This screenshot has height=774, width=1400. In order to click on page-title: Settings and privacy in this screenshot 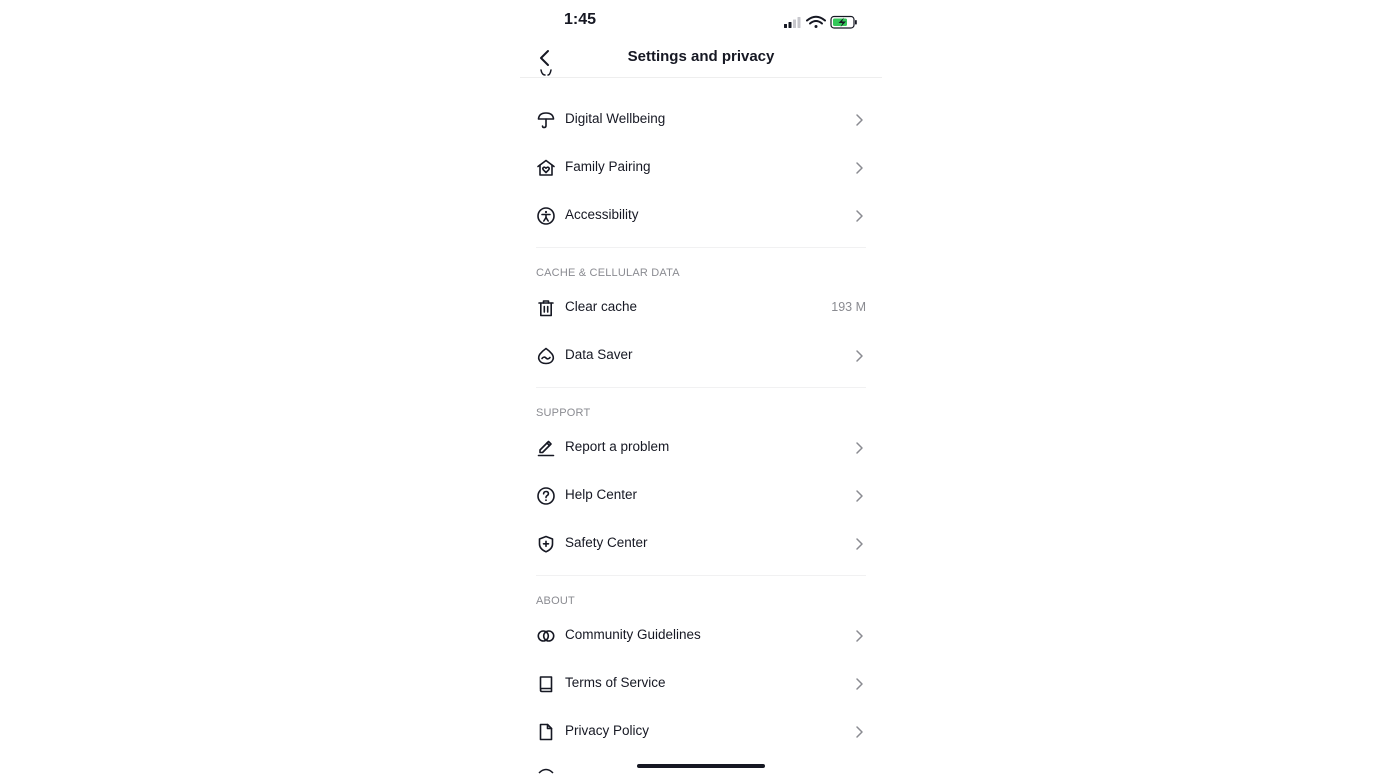, I will do `click(701, 56)`.